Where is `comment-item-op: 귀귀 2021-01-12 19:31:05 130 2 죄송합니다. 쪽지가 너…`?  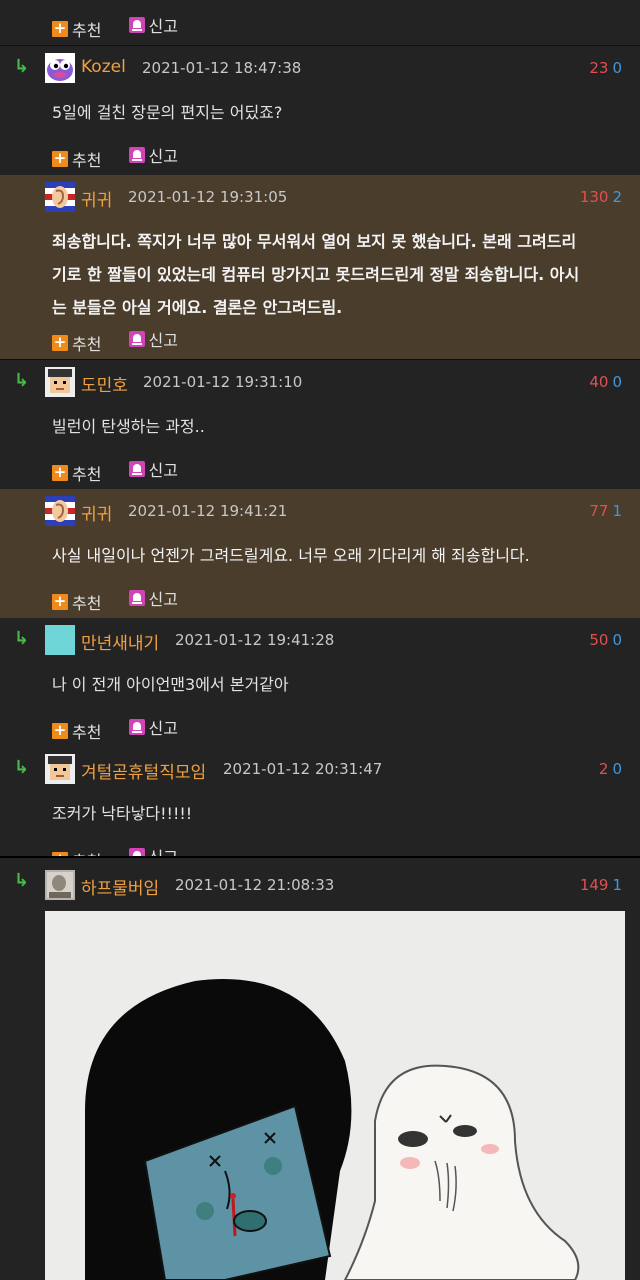
comment-item-op: 귀귀 2021-01-12 19:31:05 130 2 죄송합니다. 쪽지가 너… is located at coordinates (320, 267).